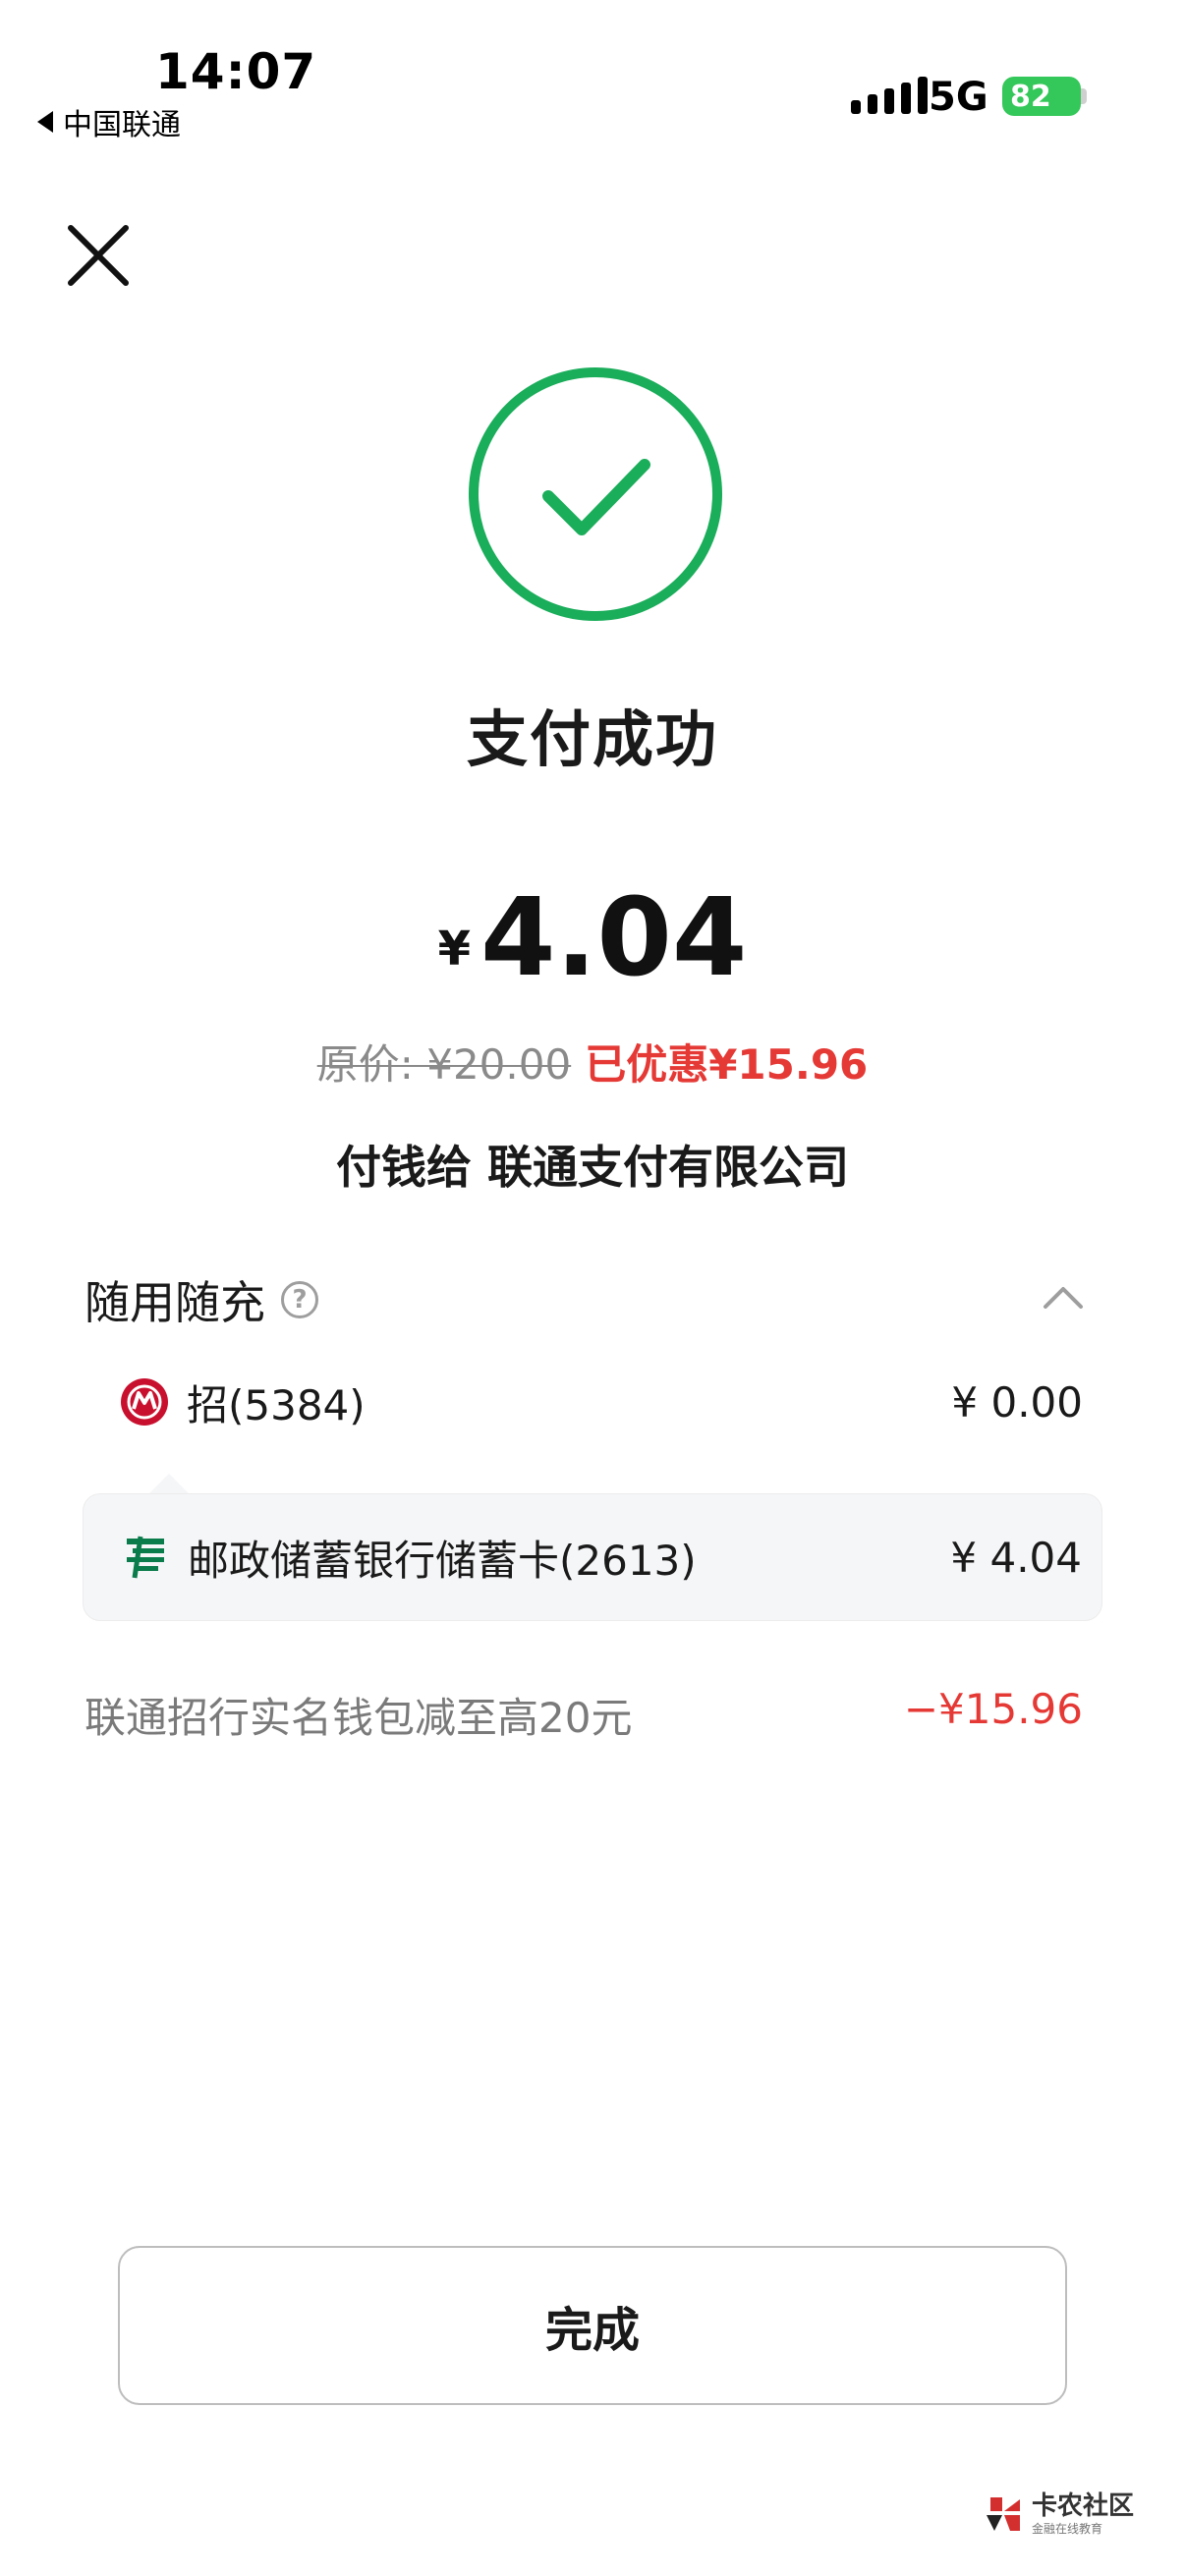  Describe the element at coordinates (890, 95) in the screenshot. I see `signal-icon` at that location.